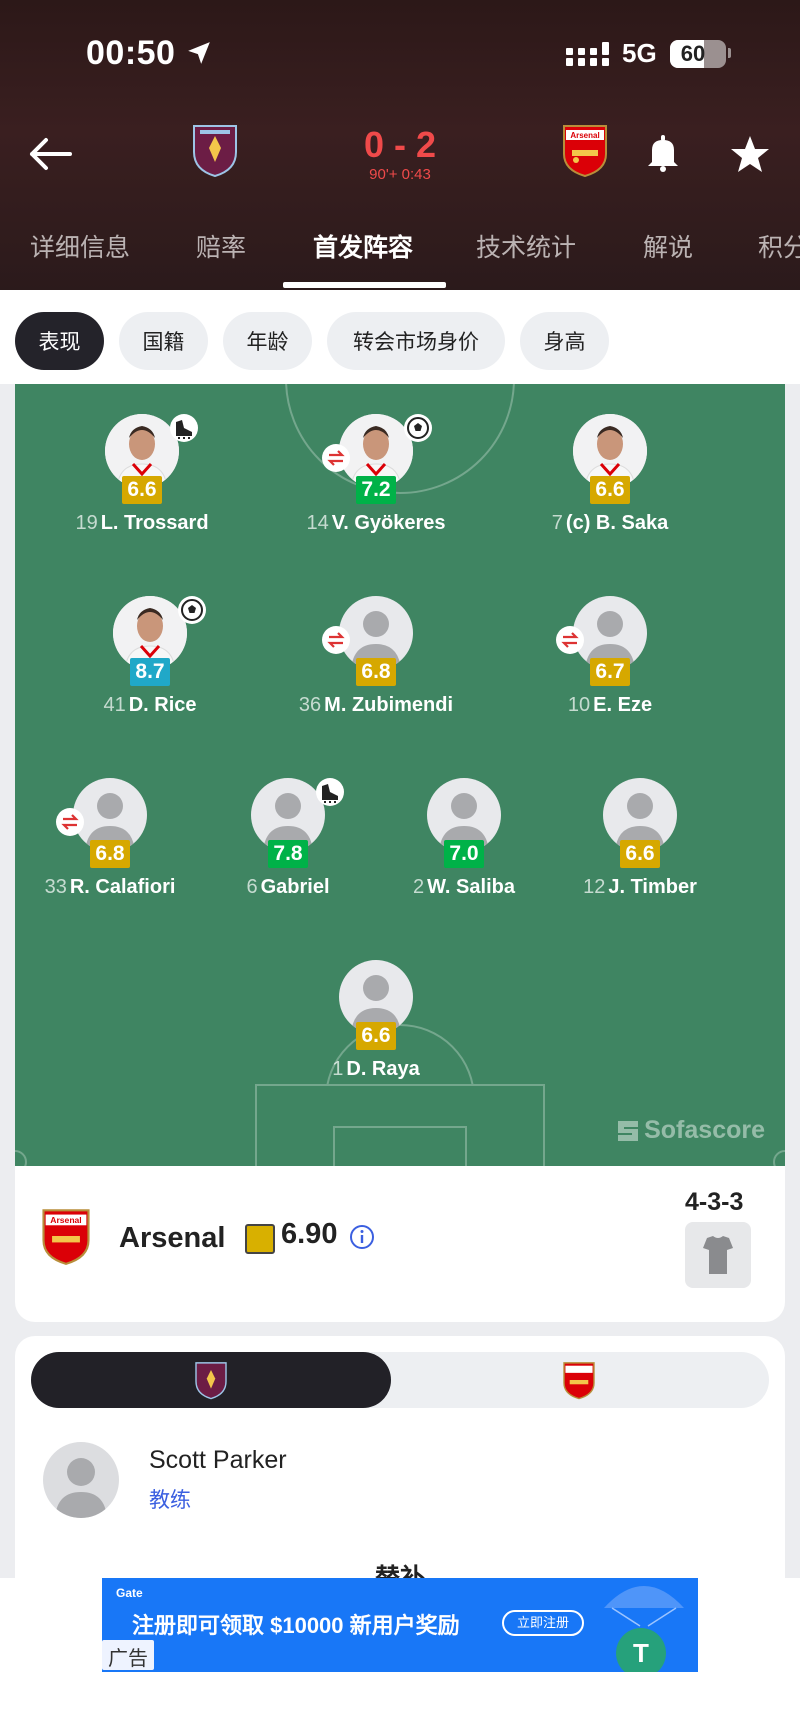  Describe the element at coordinates (55, 887) in the screenshot. I see `player-number: 33` at that location.